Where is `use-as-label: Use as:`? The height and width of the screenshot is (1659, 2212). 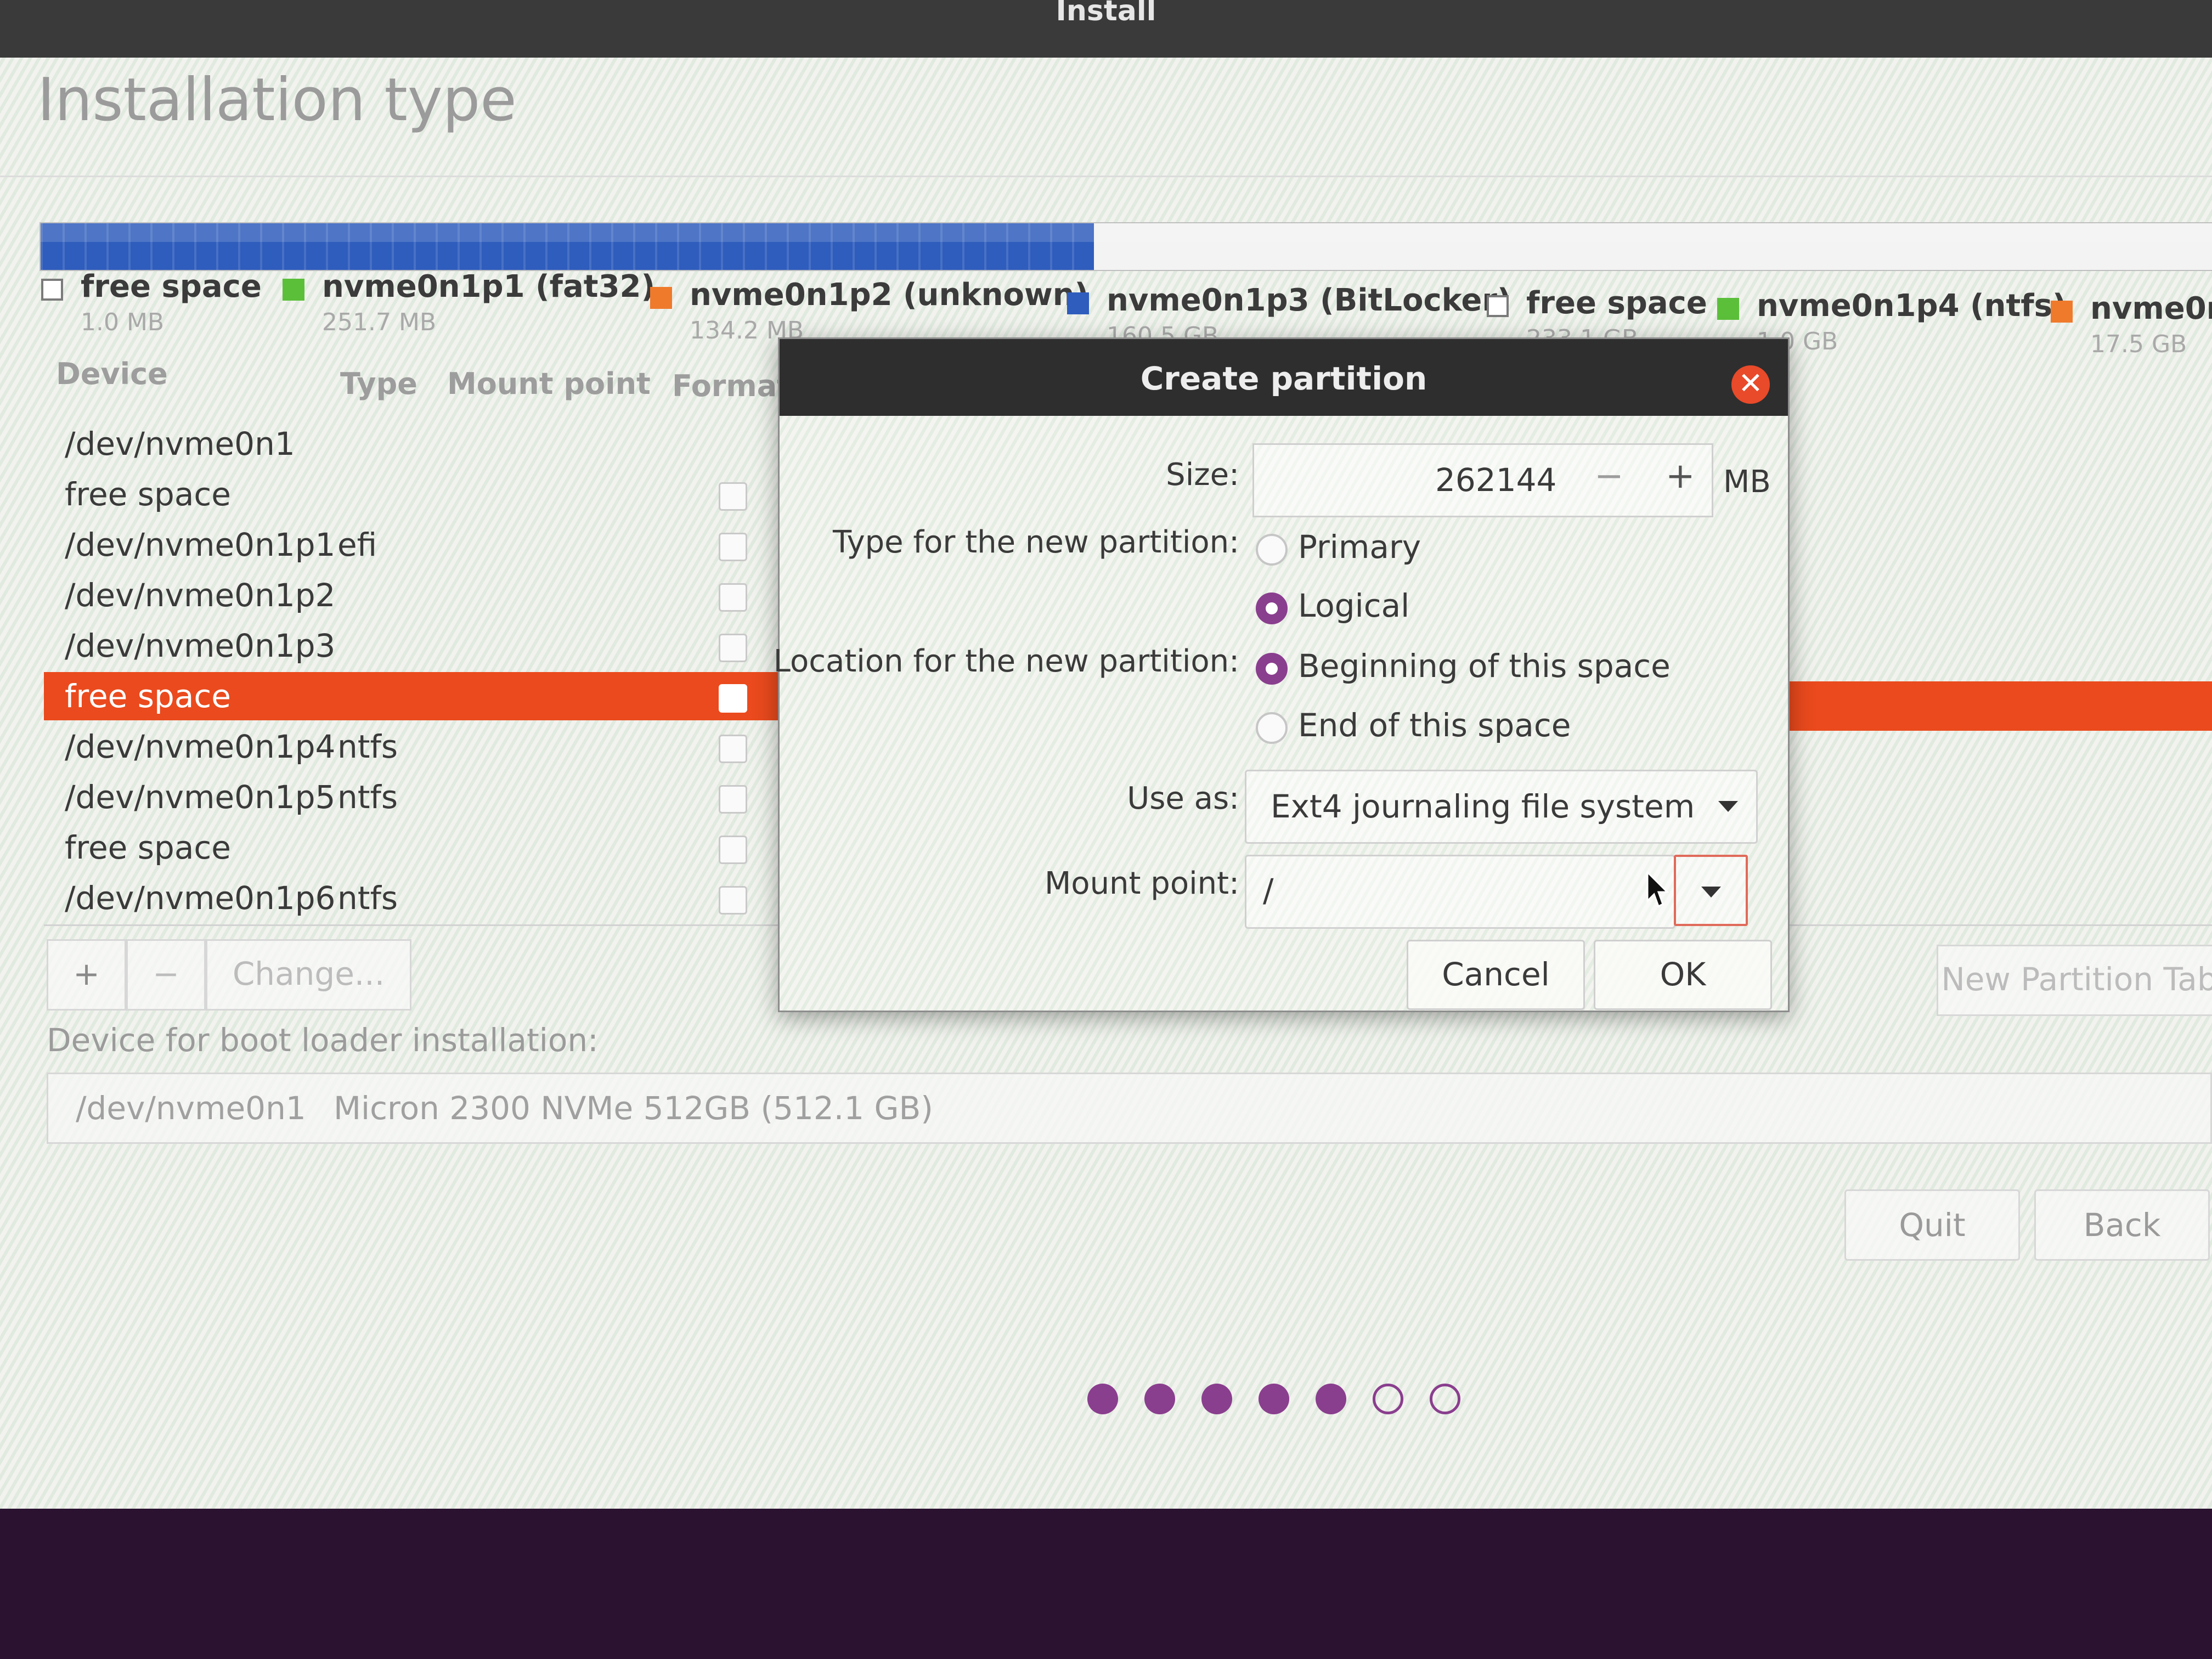
use-as-label: Use as: is located at coordinates (1183, 799).